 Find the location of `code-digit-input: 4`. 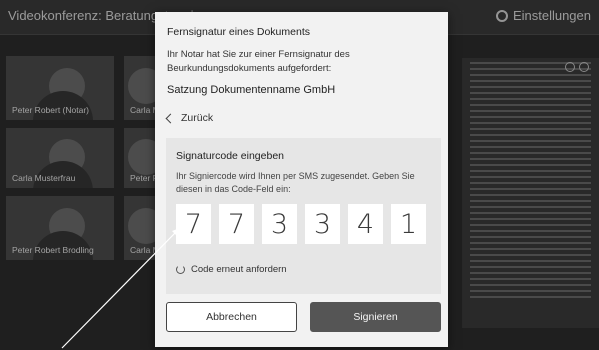

code-digit-input: 4 is located at coordinates (365, 224).